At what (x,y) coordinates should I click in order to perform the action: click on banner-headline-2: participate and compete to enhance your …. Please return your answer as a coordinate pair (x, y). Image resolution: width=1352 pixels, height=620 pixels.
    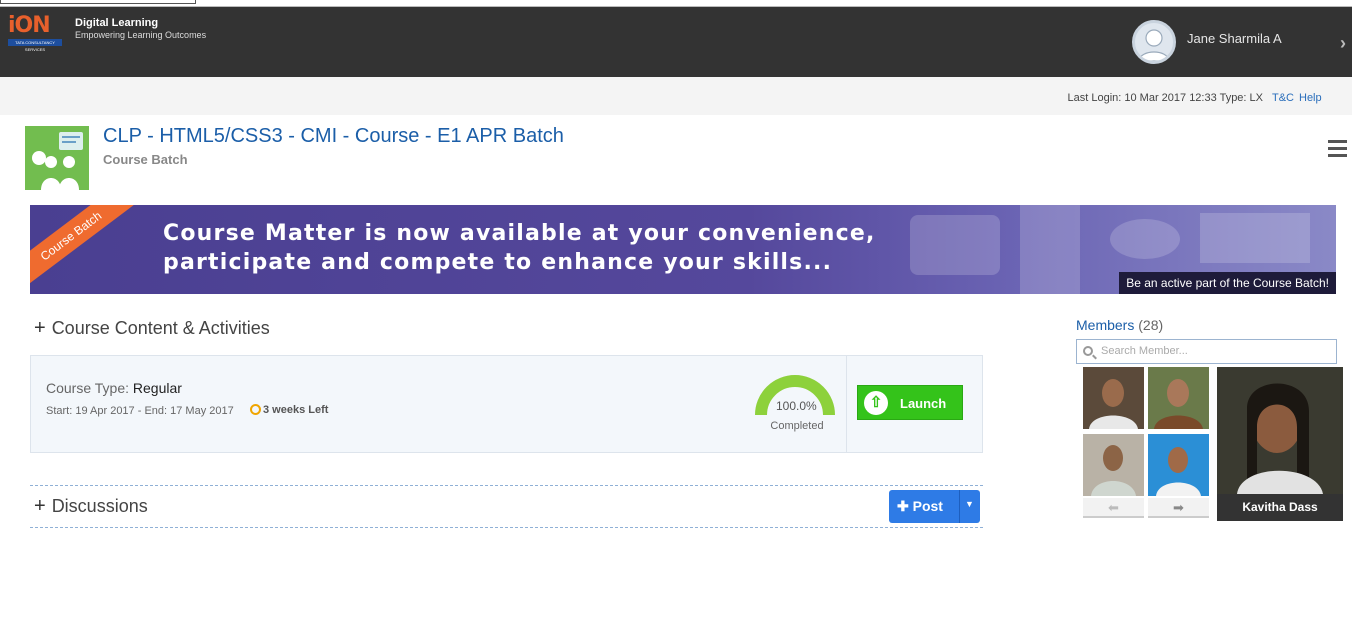
    Looking at the image, I should click on (498, 262).